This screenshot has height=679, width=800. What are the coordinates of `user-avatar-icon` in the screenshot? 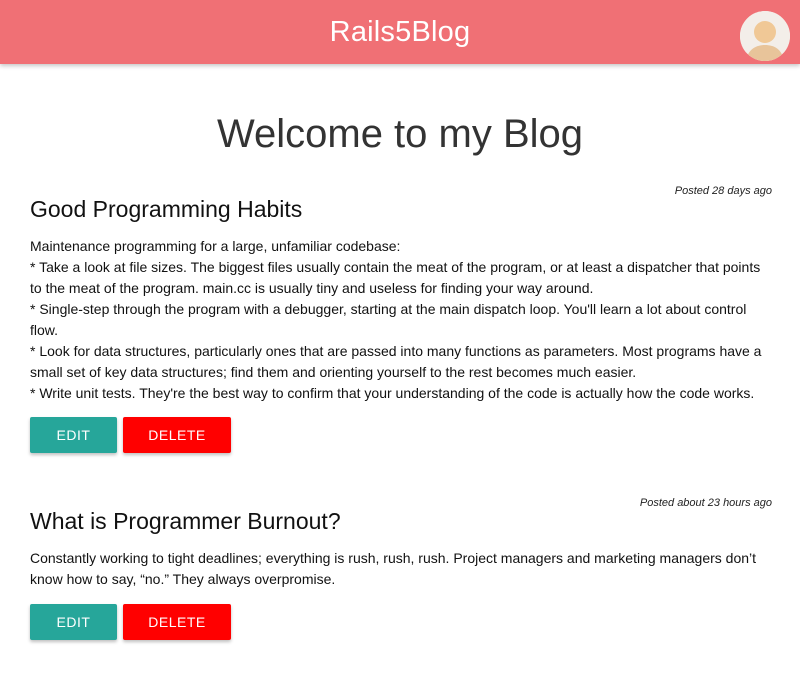 It's located at (765, 36).